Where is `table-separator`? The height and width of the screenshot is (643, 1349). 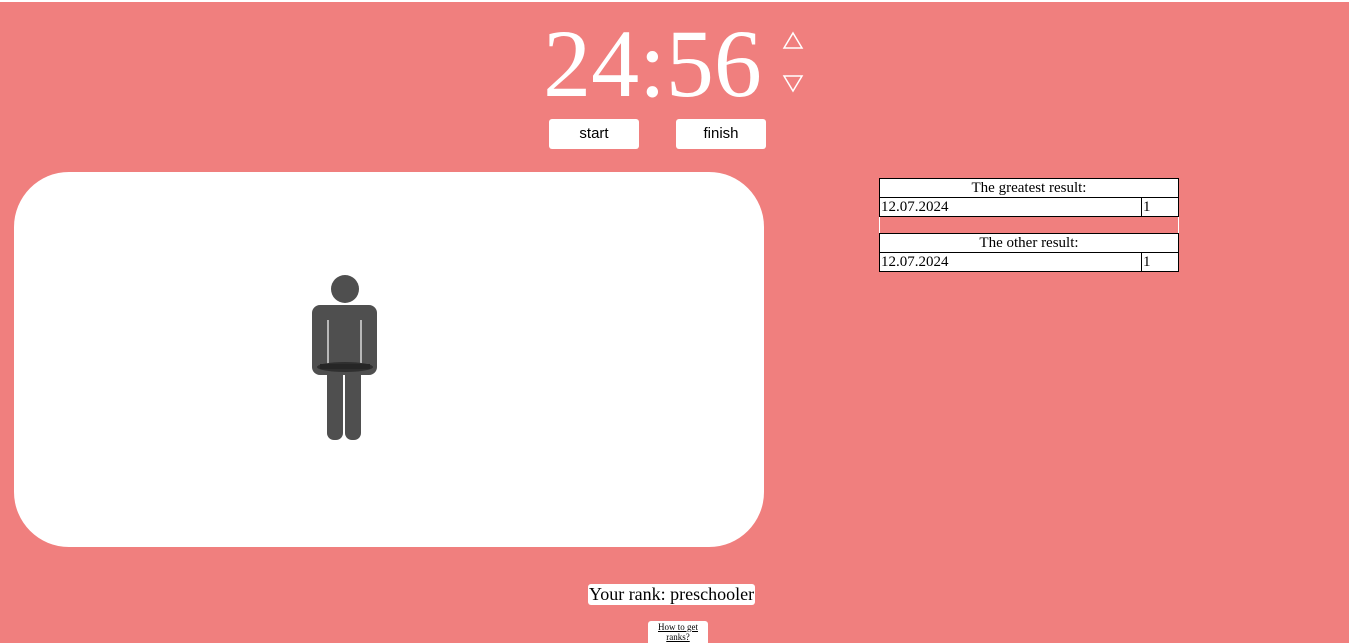
table-separator is located at coordinates (1029, 225).